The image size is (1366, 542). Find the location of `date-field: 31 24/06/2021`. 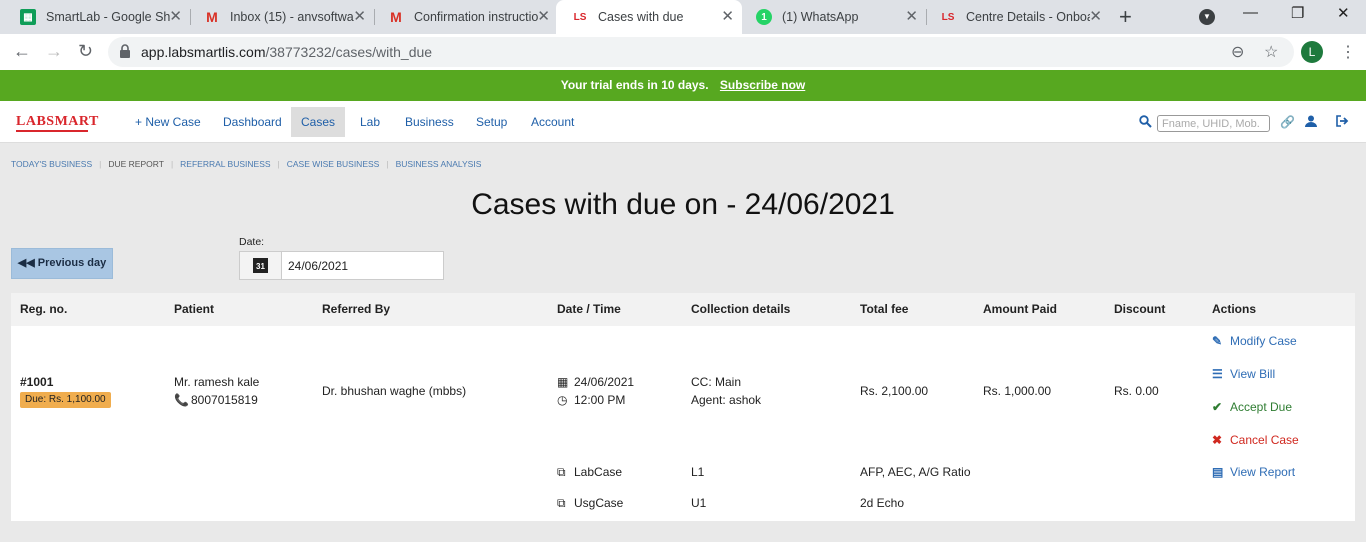

date-field: 31 24/06/2021 is located at coordinates (341, 265).